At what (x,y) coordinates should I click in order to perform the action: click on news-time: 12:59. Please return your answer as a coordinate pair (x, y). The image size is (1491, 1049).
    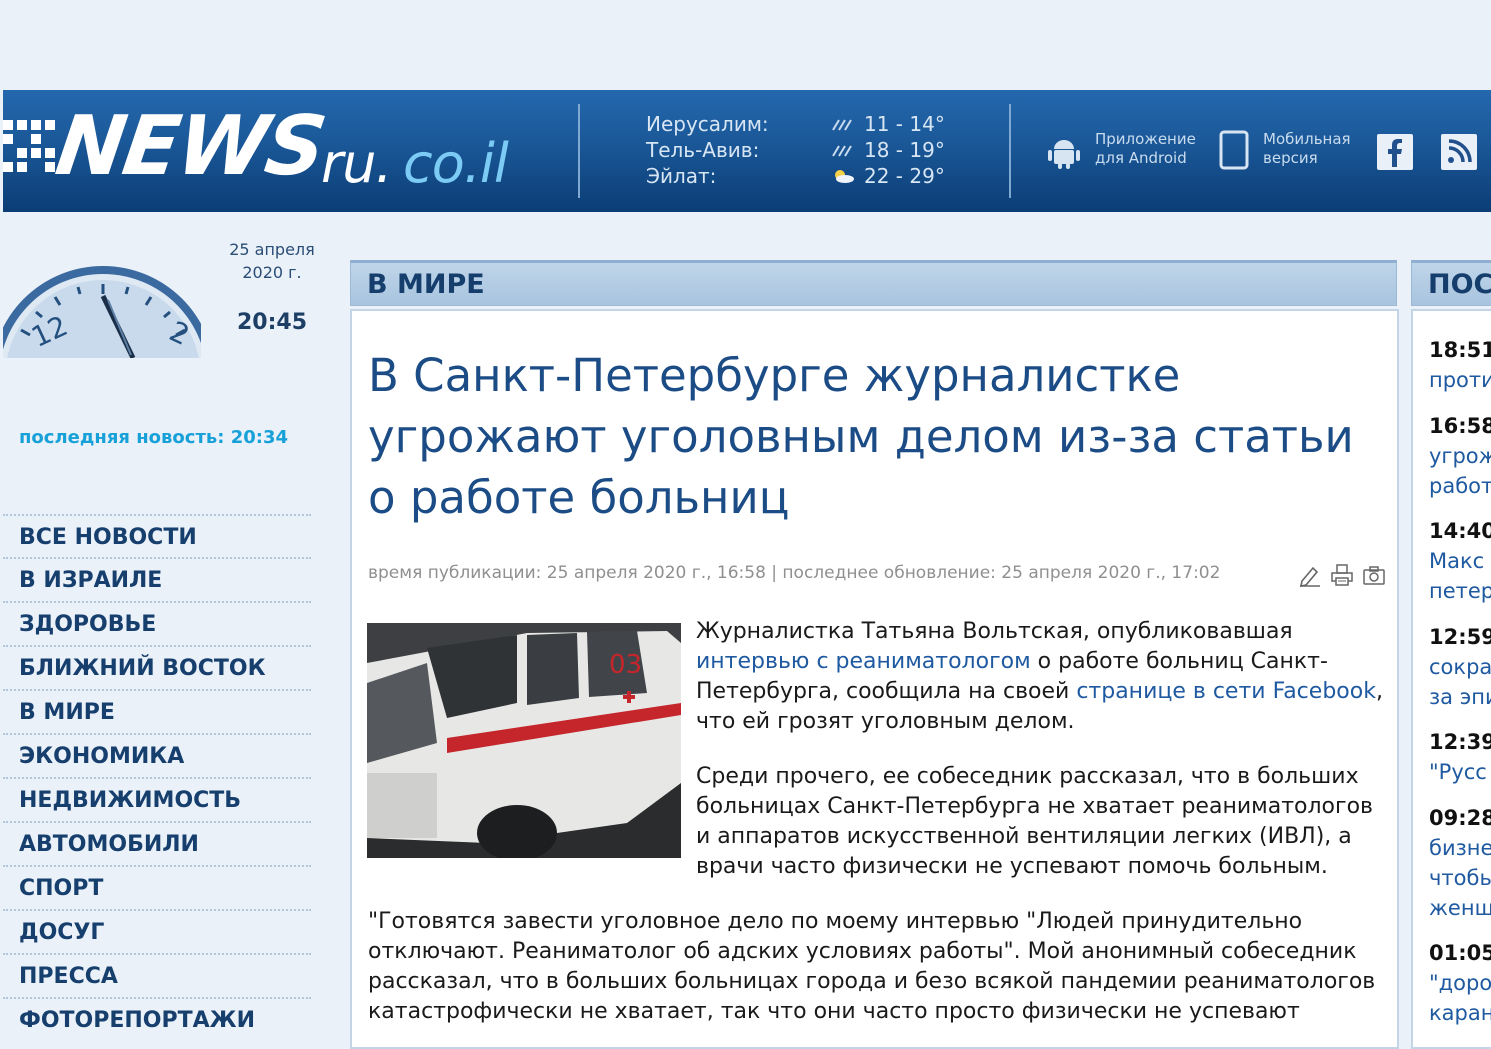
    Looking at the image, I should click on (1460, 637).